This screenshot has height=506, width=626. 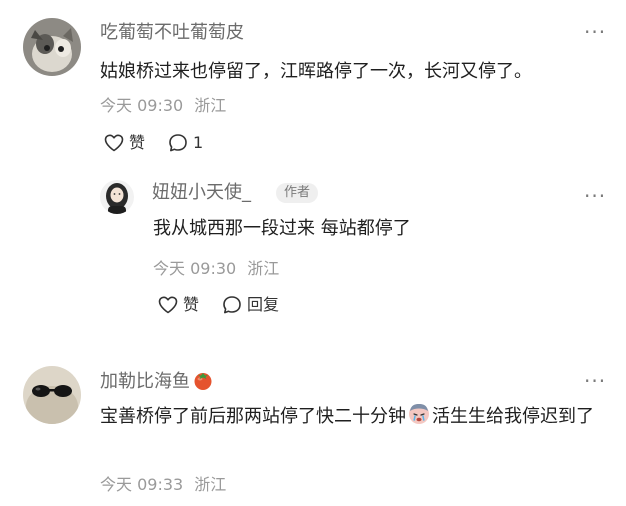 I want to click on reply-location: 浙江, so click(x=263, y=268).